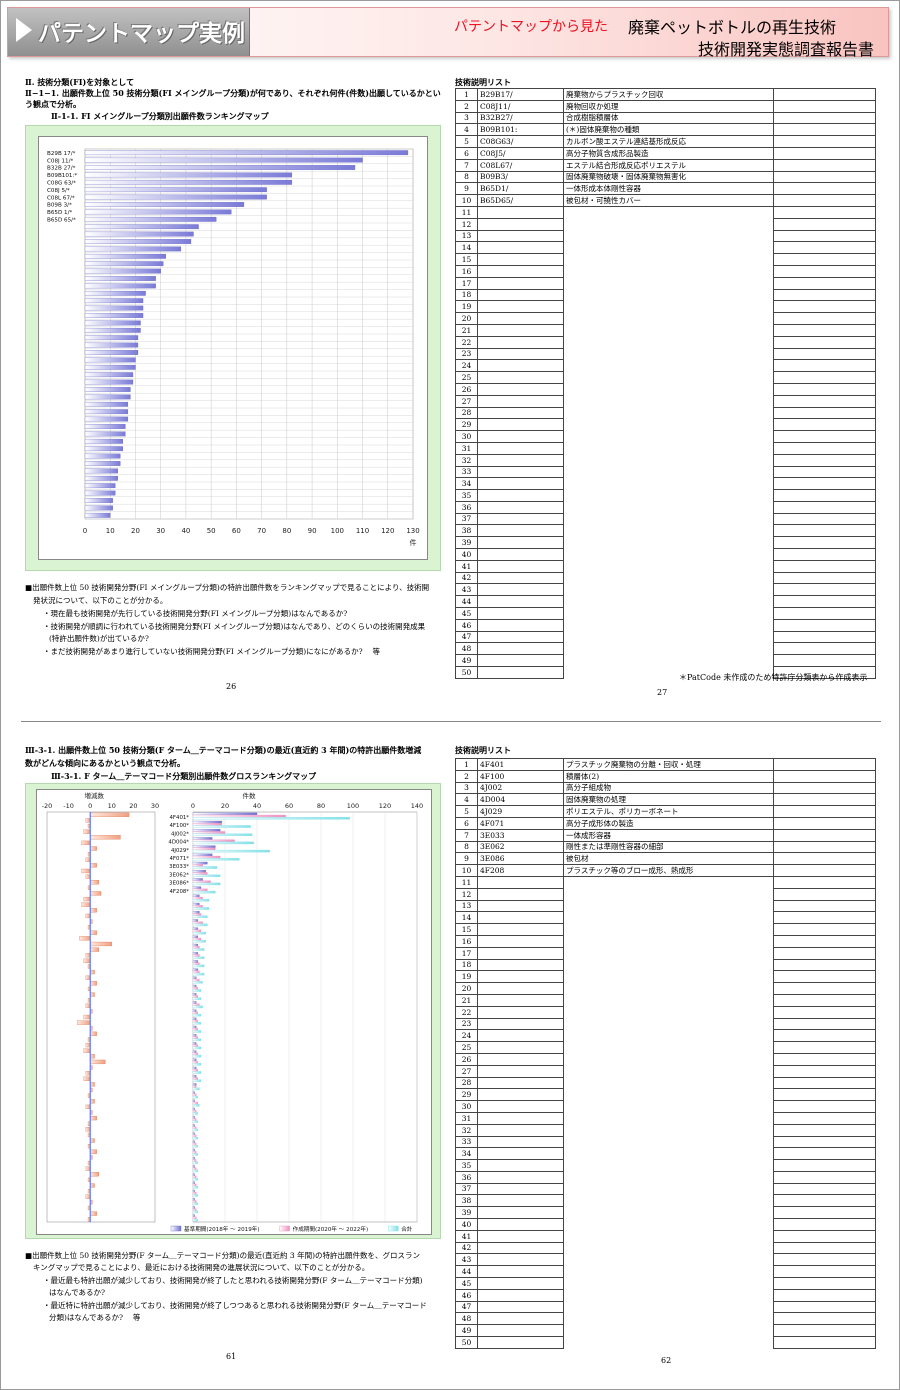 The image size is (900, 1390). Describe the element at coordinates (668, 141) in the screenshot. I see `cell-desc: カルボン酸エステル連結基形成反応` at that location.